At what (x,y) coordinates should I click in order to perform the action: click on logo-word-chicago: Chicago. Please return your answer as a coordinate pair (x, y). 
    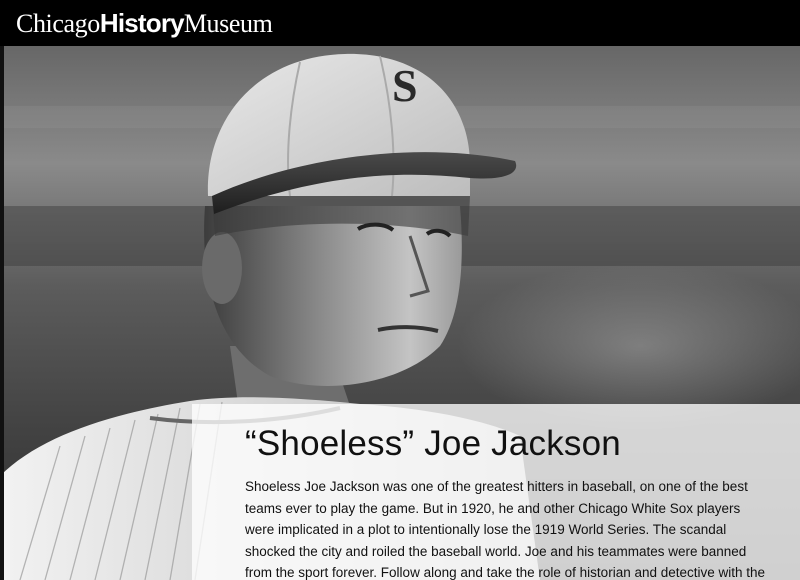
    Looking at the image, I should click on (58, 23).